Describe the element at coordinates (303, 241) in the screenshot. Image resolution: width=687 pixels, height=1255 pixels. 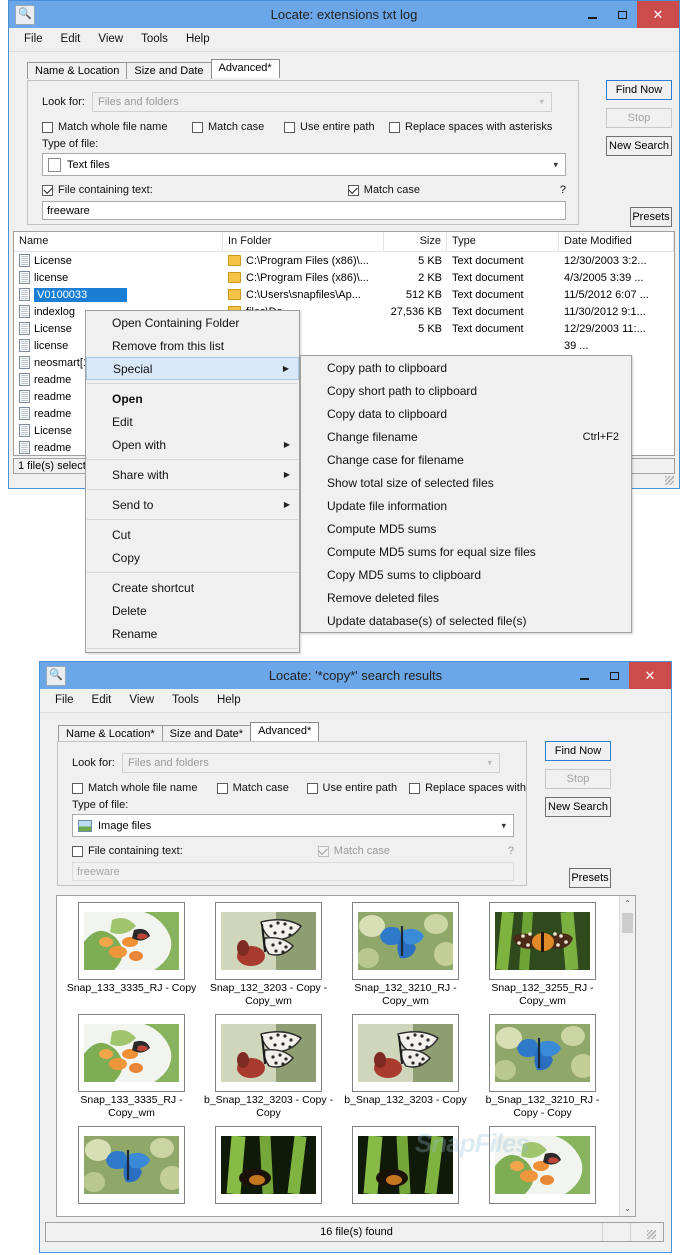
I see `column-in-folder: In Folder` at that location.